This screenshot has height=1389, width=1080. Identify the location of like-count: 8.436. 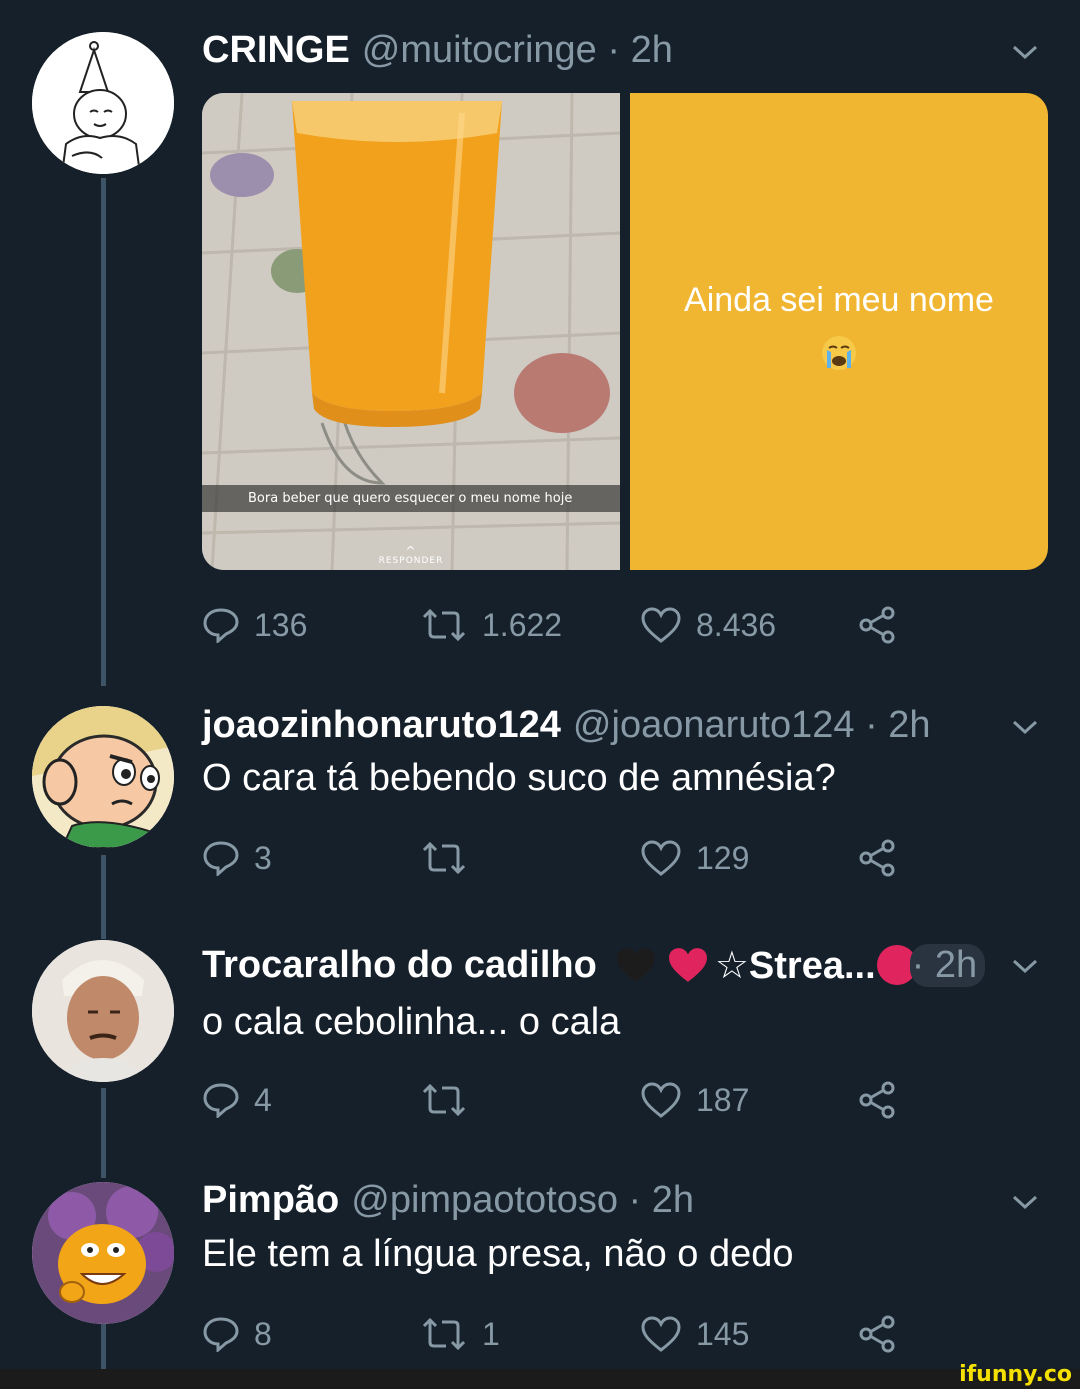
(736, 624).